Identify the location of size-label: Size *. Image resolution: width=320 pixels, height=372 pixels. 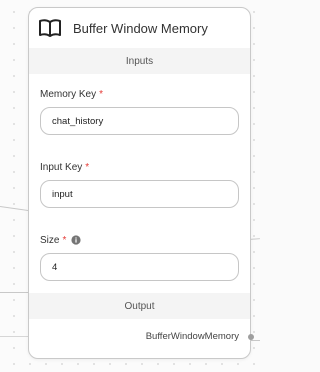
(139, 240).